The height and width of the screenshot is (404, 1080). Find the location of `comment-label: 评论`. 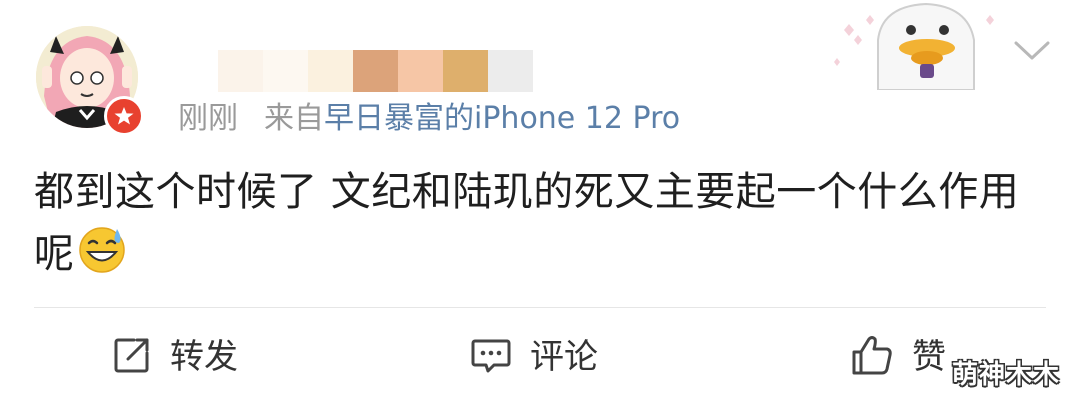

comment-label: 评论 is located at coordinates (564, 357).